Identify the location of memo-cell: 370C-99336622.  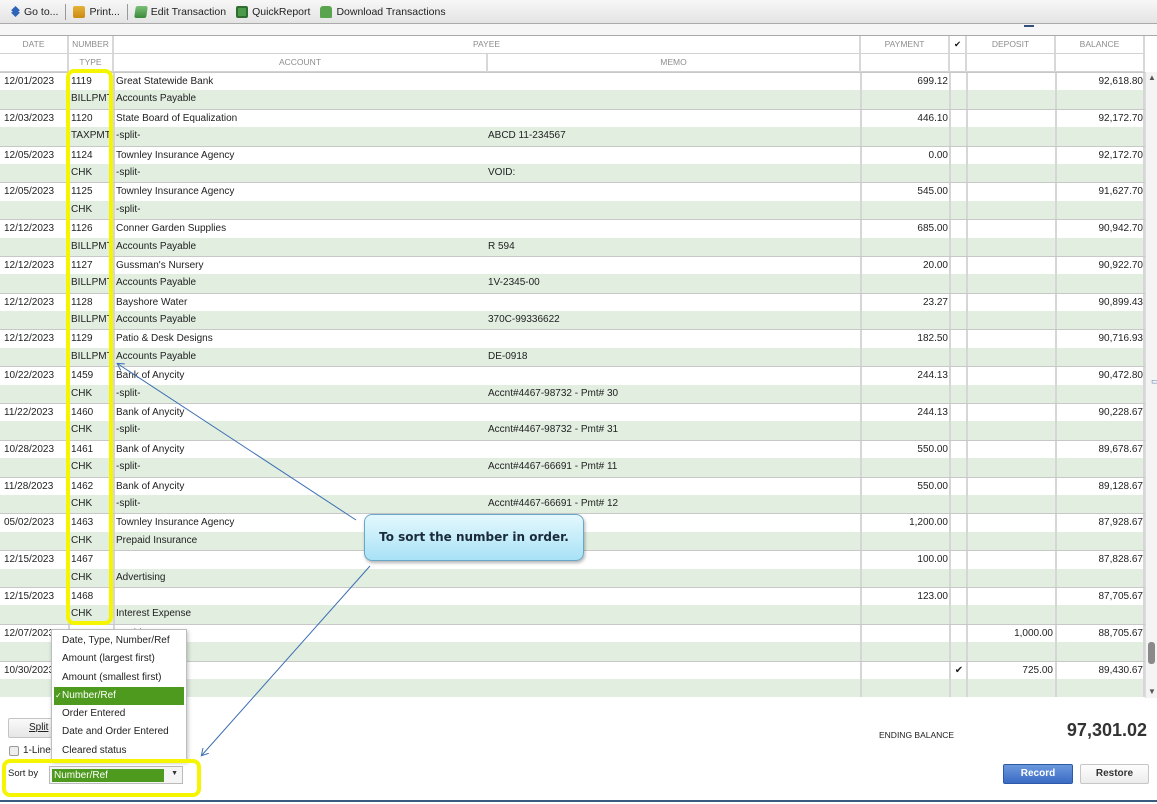
(673, 320).